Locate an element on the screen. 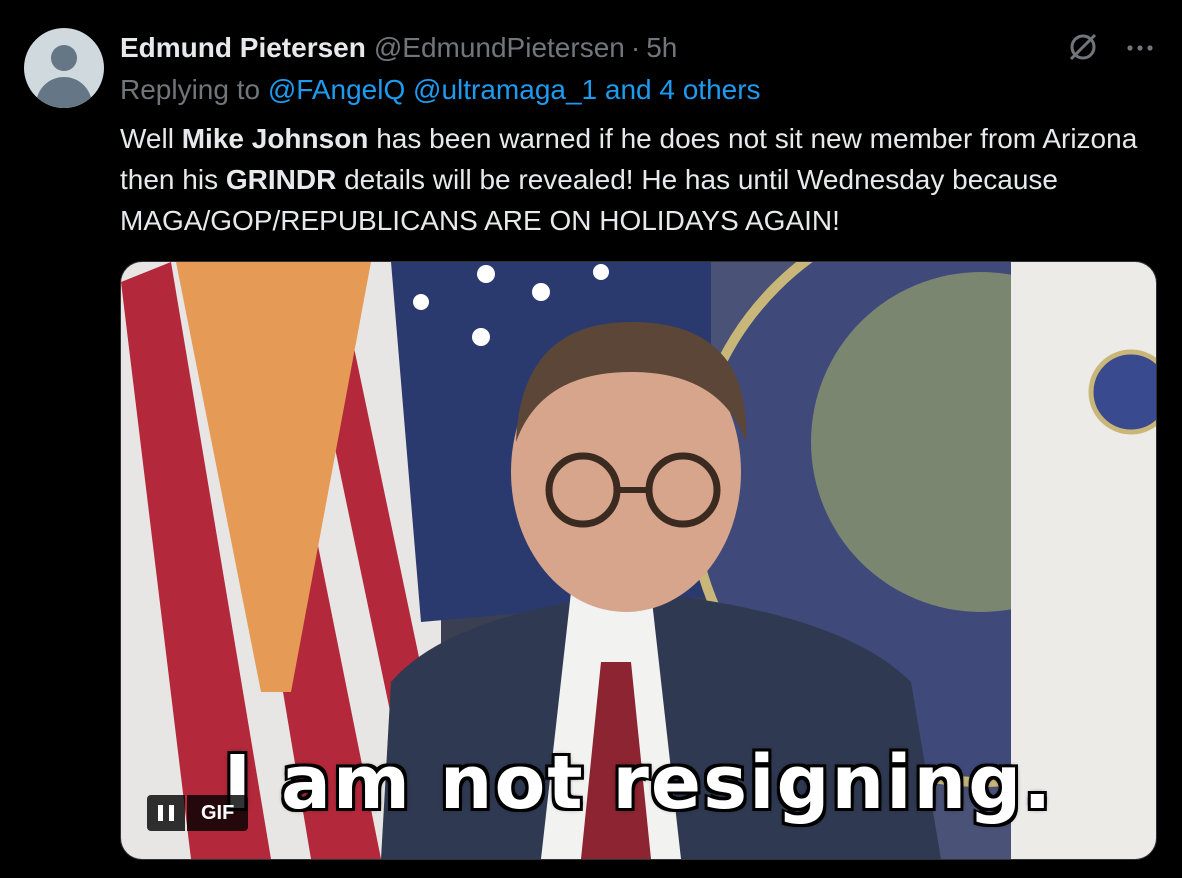  replying-prefix: Replying to is located at coordinates (190, 89).